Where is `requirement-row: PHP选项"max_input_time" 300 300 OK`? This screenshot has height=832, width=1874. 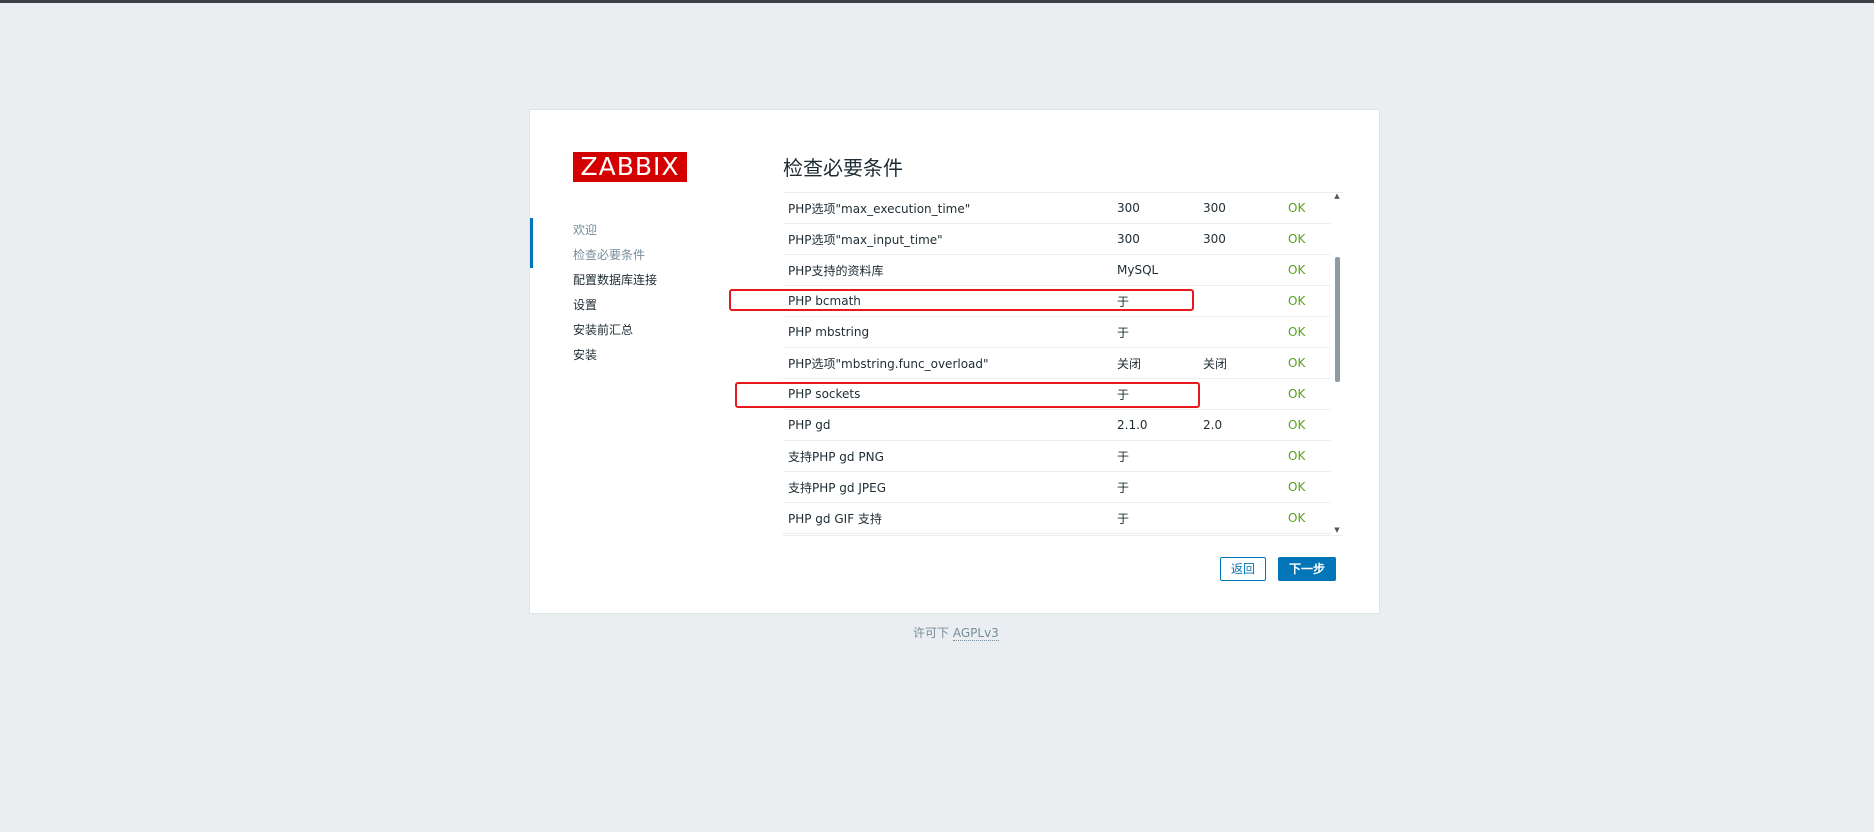 requirement-row: PHP选项"max_input_time" 300 300 OK is located at coordinates (1057, 239).